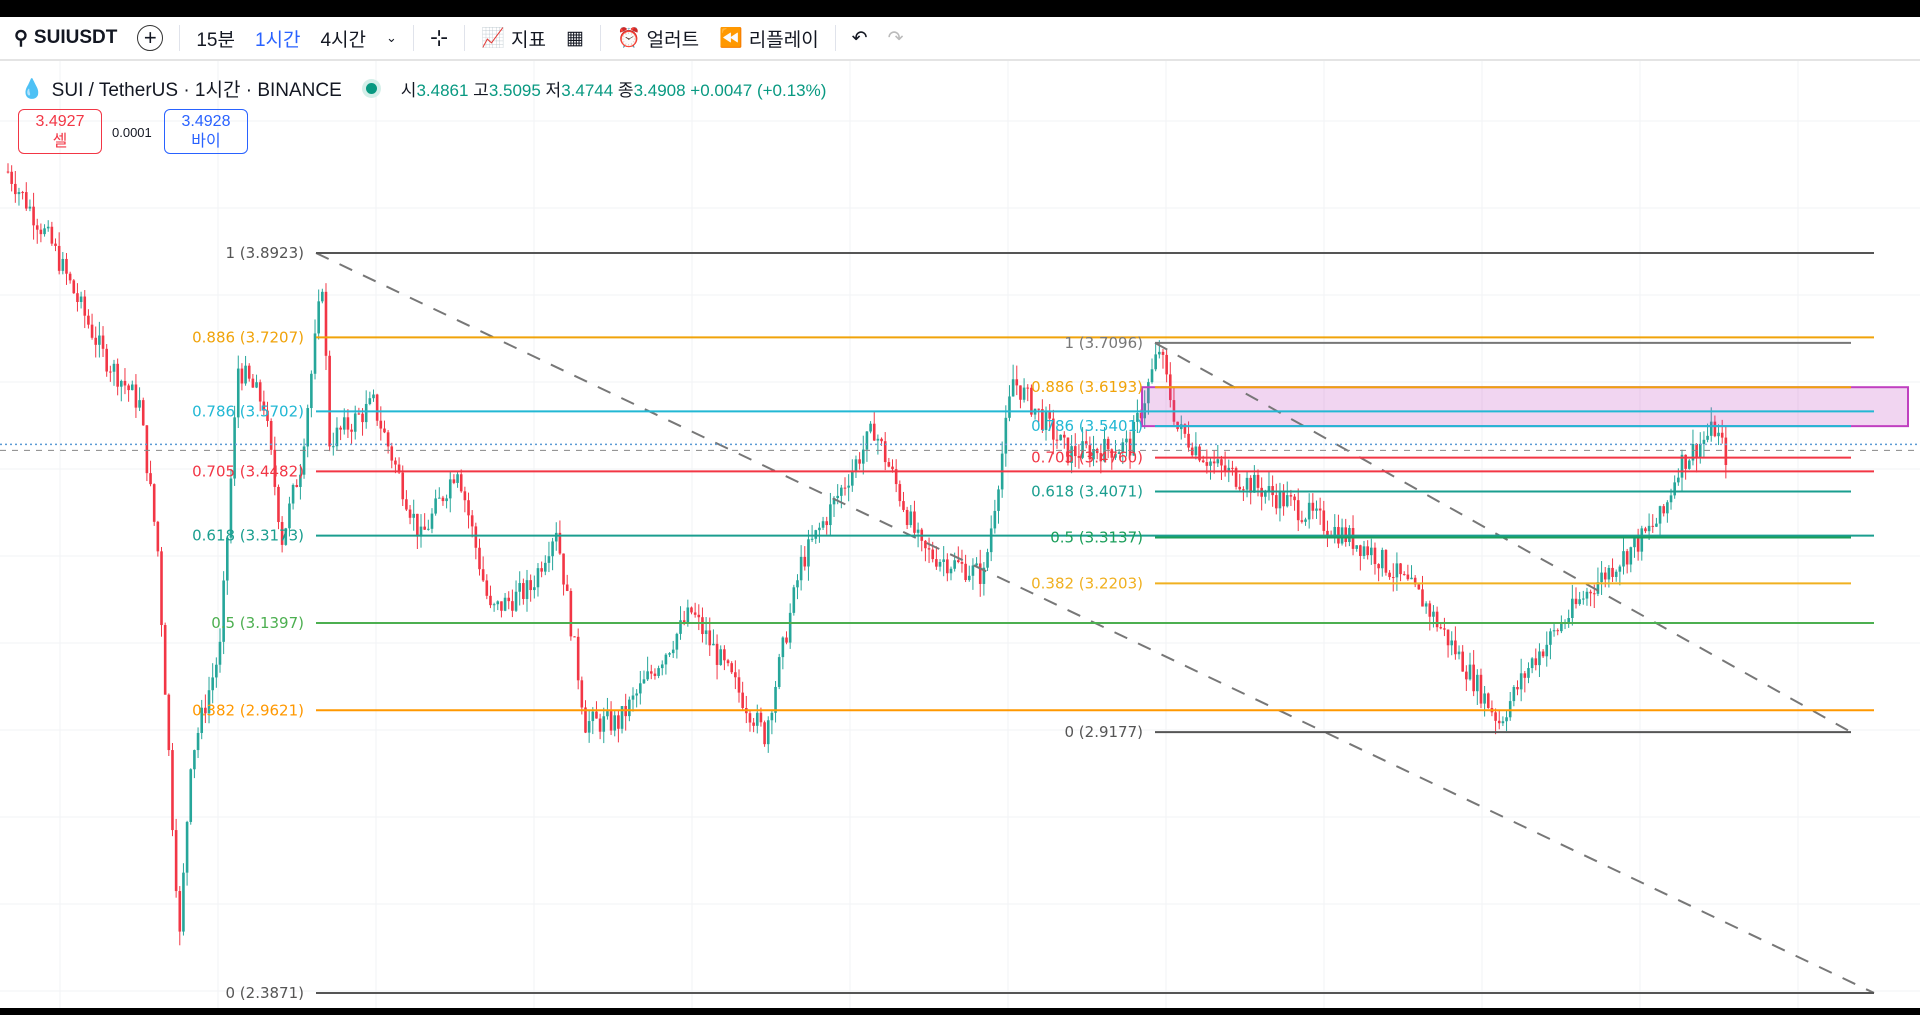 Image resolution: width=1920 pixels, height=1015 pixels. Describe the element at coordinates (257, 623) in the screenshot. I see `fib1-level-label: 0.5 (3.1397)` at that location.